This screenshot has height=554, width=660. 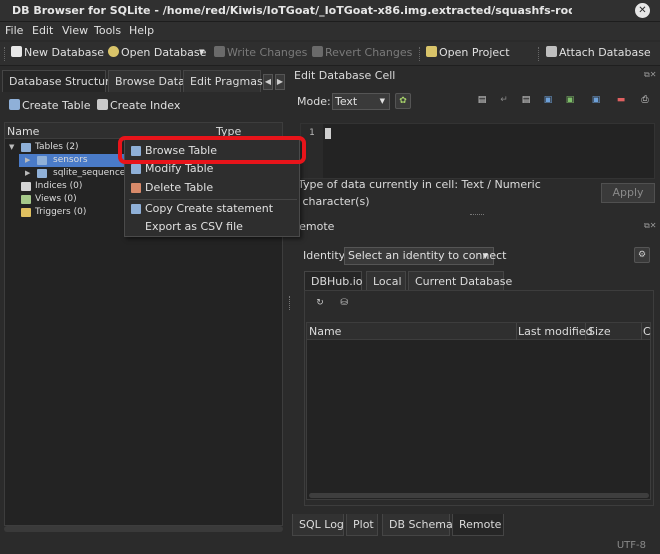 I want to click on mode-select: Text ▼, so click(x=361, y=101).